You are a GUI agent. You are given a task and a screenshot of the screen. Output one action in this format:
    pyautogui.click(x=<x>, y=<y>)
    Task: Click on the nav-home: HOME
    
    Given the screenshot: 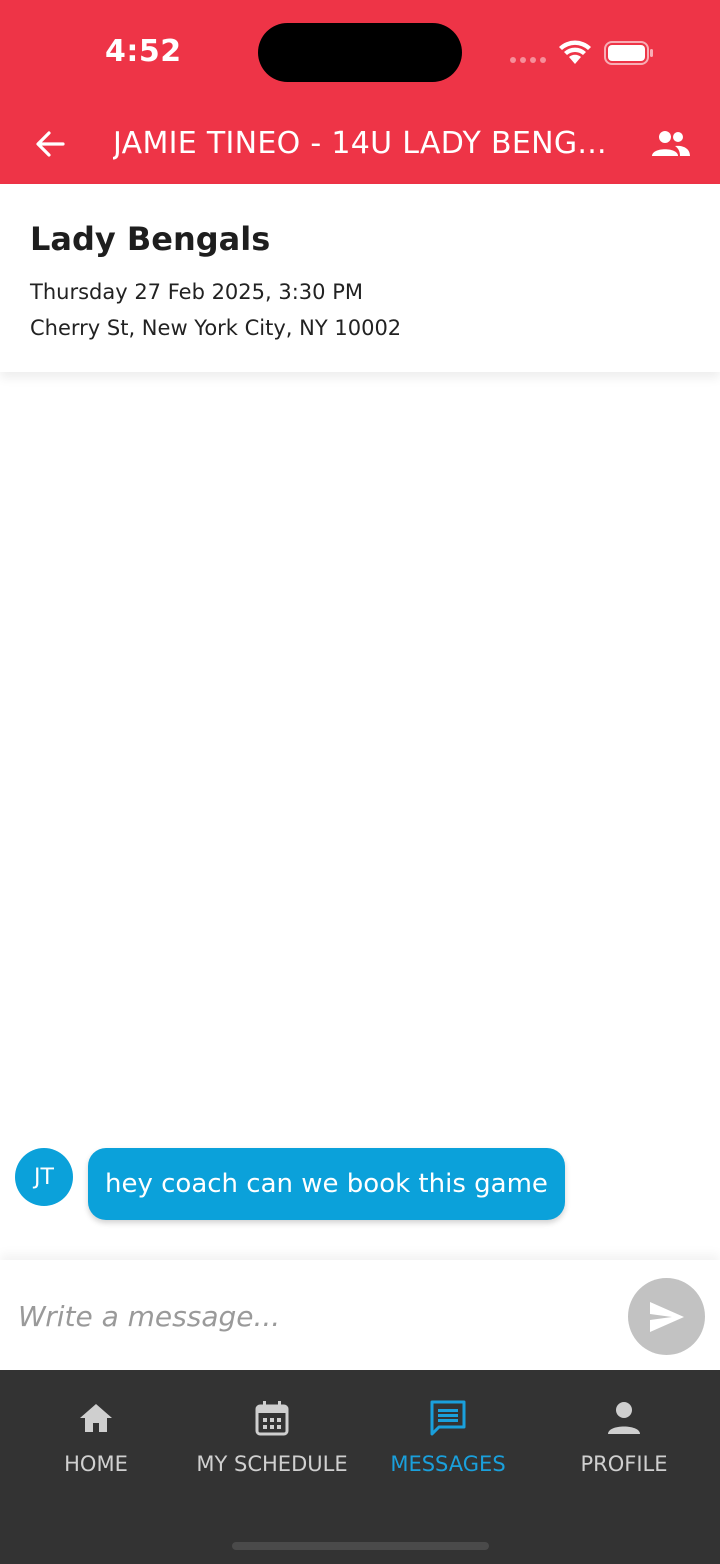 What is the action you would take?
    pyautogui.click(x=96, y=1437)
    